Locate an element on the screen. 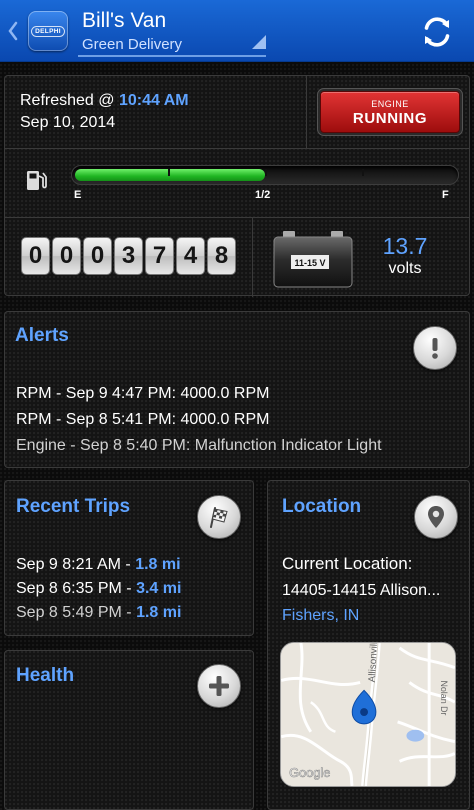  engine-status-line1: ENGINE is located at coordinates (390, 104).